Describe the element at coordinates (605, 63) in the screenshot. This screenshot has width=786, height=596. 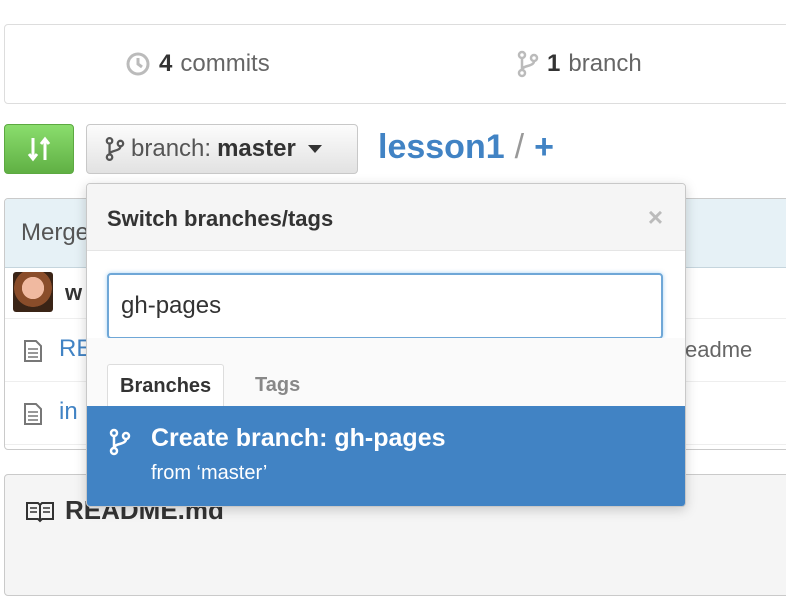
I see `branch-label: branch` at that location.